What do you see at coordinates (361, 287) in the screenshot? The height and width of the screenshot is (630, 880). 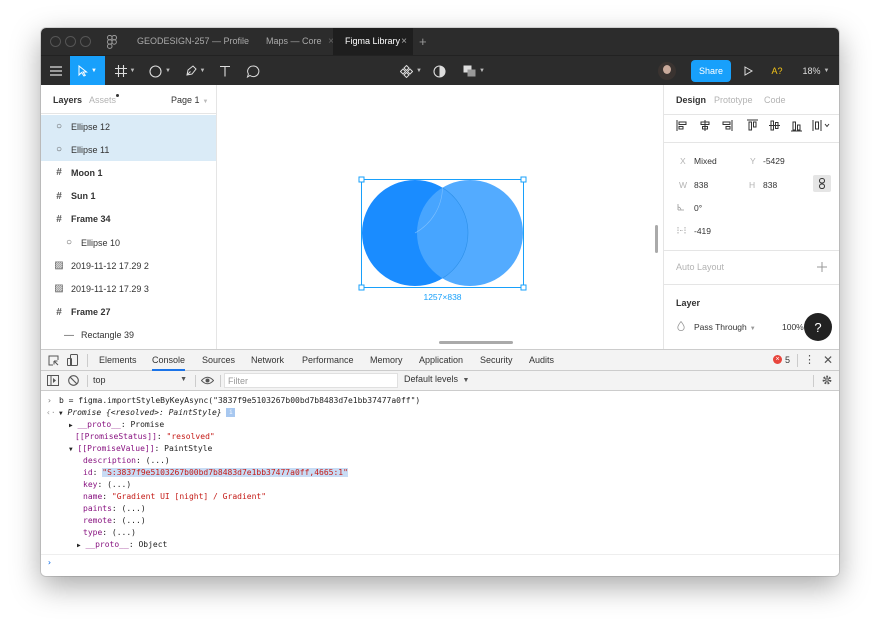 I see `resize-handle-bl` at bounding box center [361, 287].